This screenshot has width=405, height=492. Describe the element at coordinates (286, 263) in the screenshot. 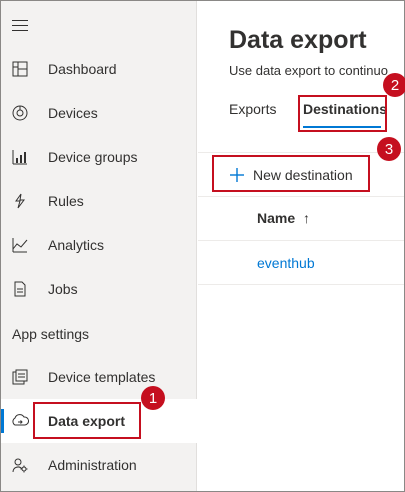

I see `table-row-link: eventhub` at that location.